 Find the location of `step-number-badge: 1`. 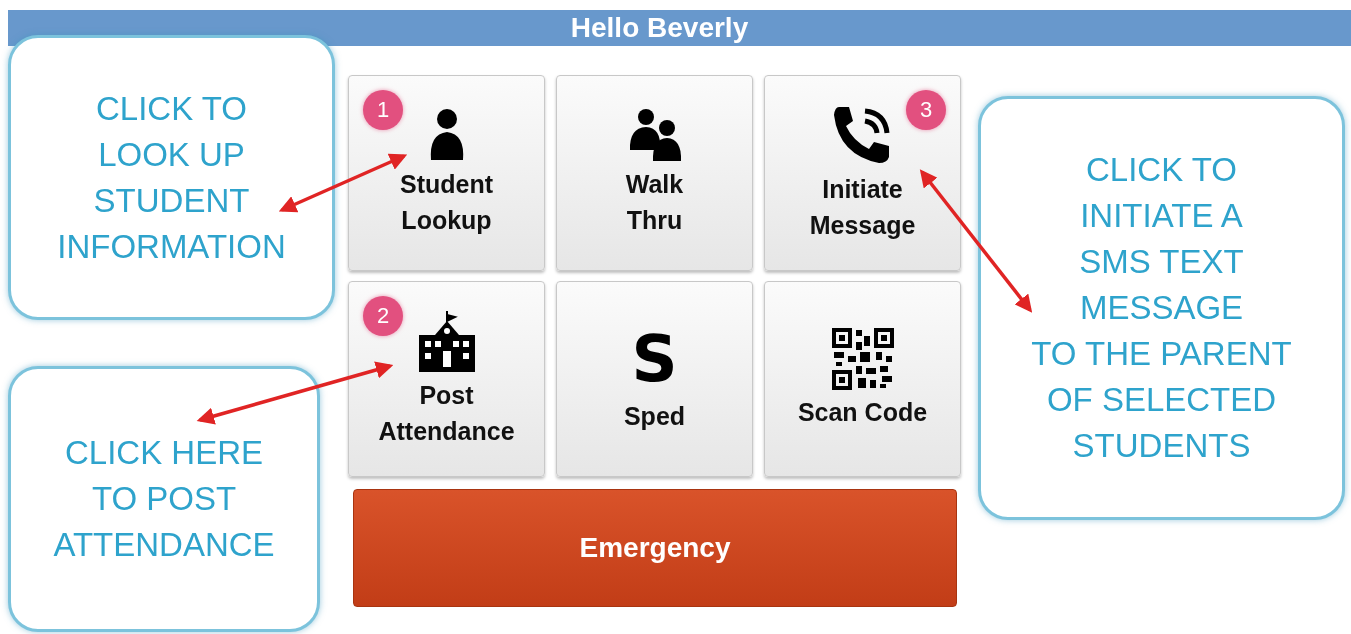

step-number-badge: 1 is located at coordinates (383, 110).